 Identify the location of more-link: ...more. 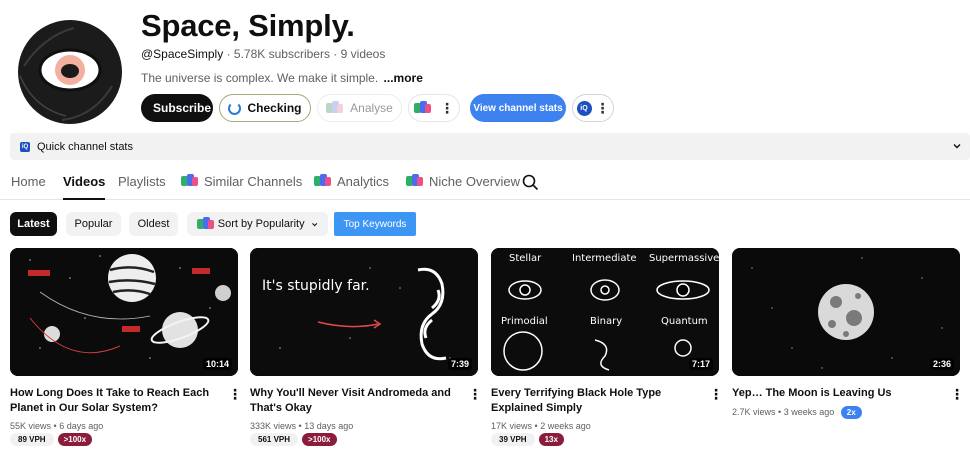
(403, 78).